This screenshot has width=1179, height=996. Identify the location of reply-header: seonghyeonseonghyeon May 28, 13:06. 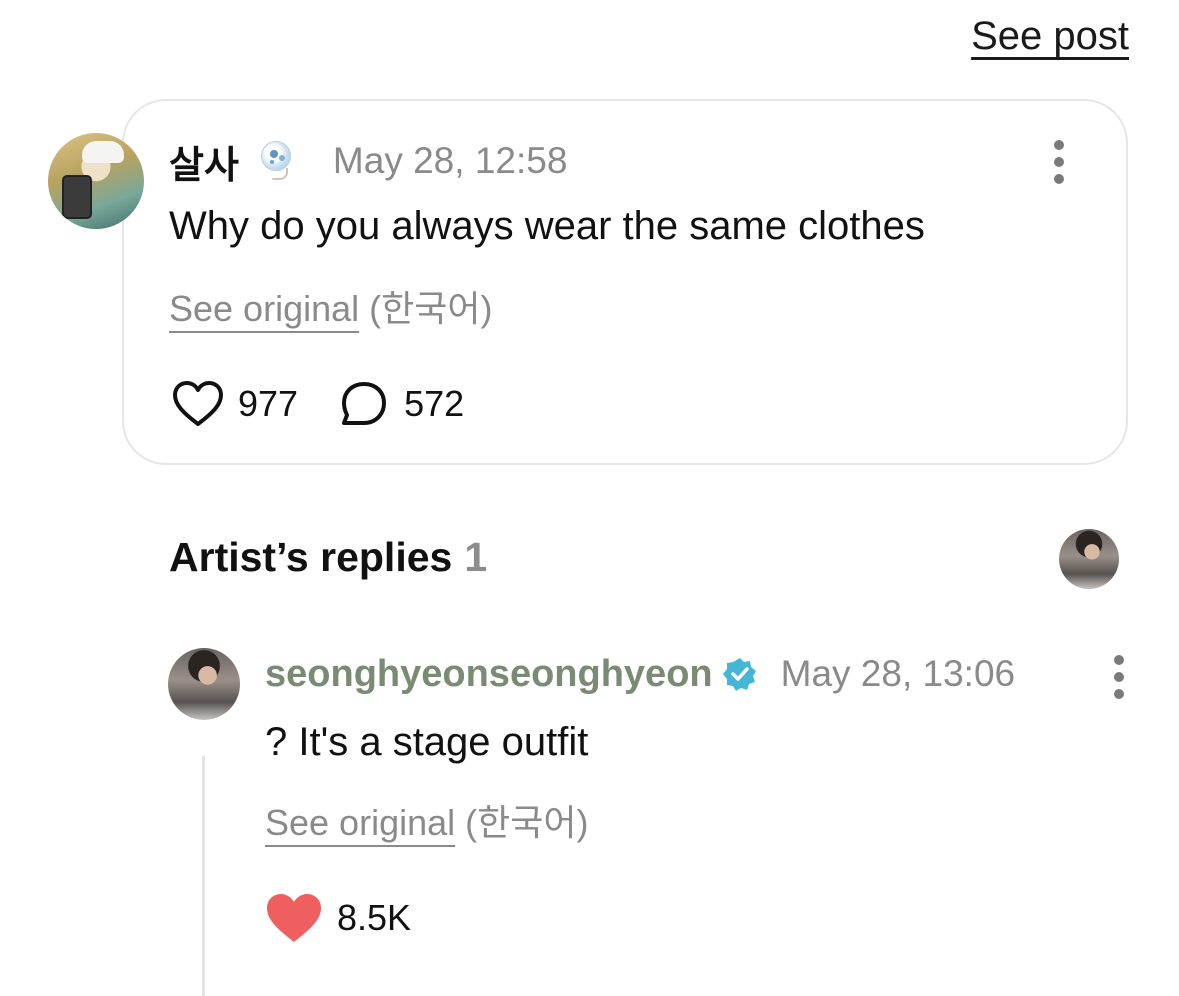
(640, 674).